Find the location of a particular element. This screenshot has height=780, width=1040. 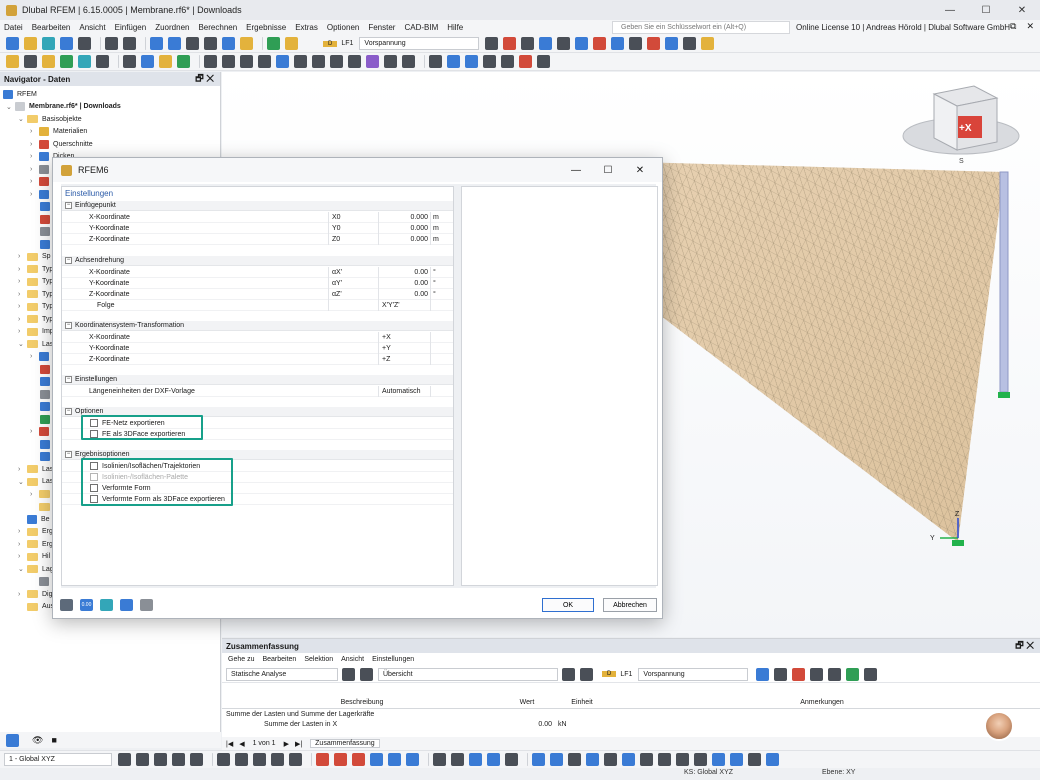

mirror-icon is located at coordinates (354, 61).